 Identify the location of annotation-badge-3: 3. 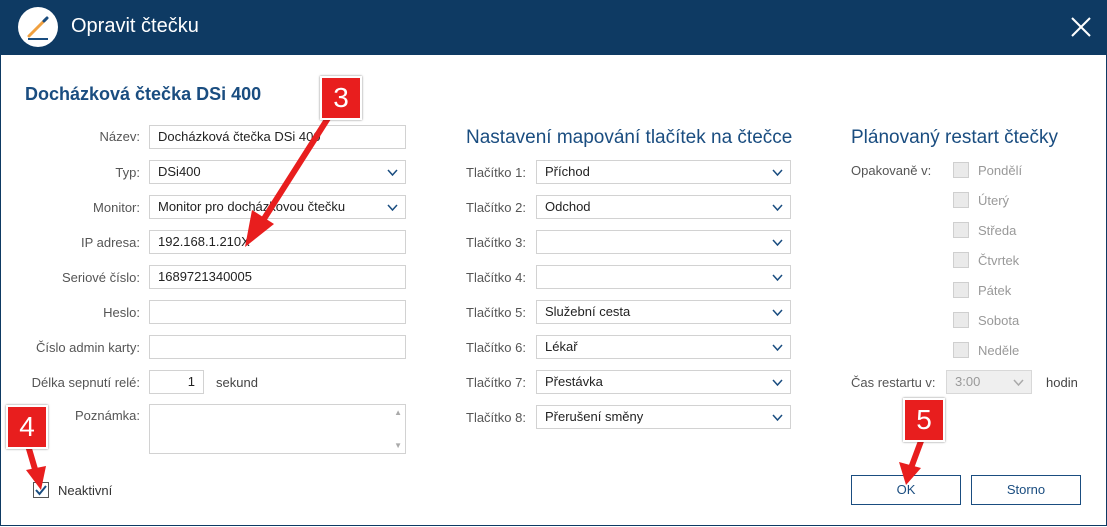
(341, 98).